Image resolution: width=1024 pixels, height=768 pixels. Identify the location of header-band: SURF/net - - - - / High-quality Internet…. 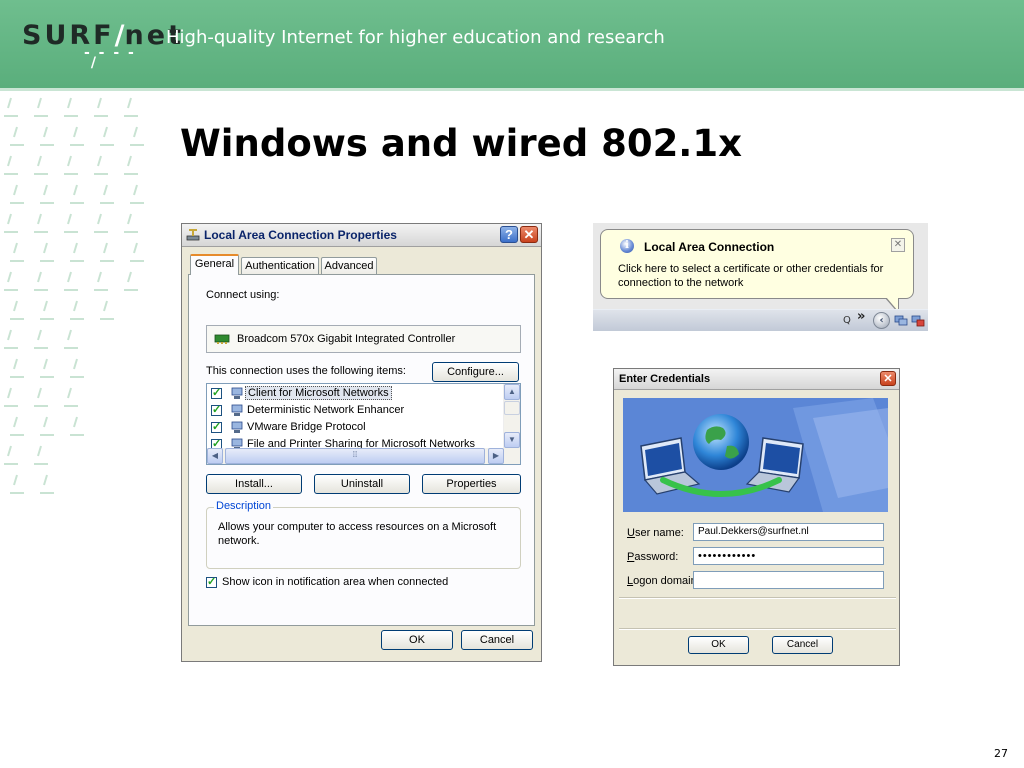
(512, 44).